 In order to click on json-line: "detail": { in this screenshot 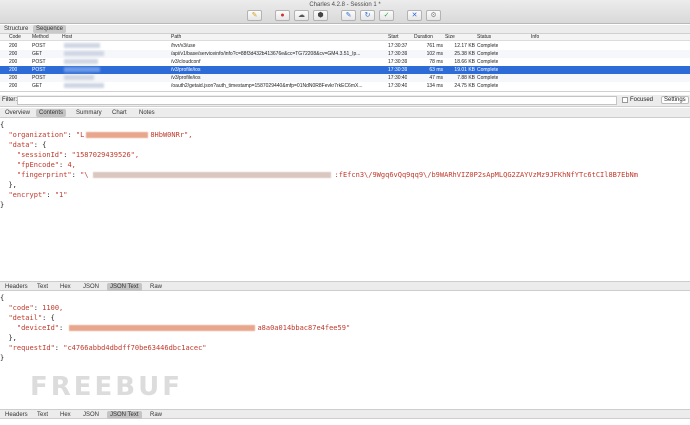, I will do `click(31, 318)`.